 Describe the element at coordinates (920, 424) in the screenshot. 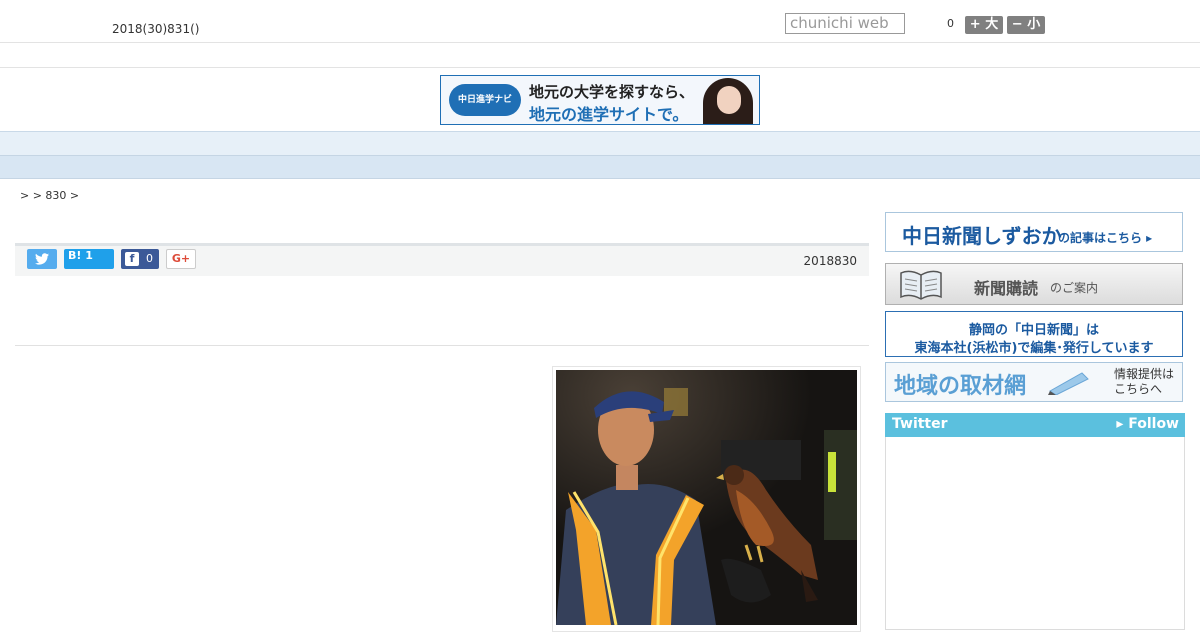

I see `twitter-widget-title: Twitter` at that location.